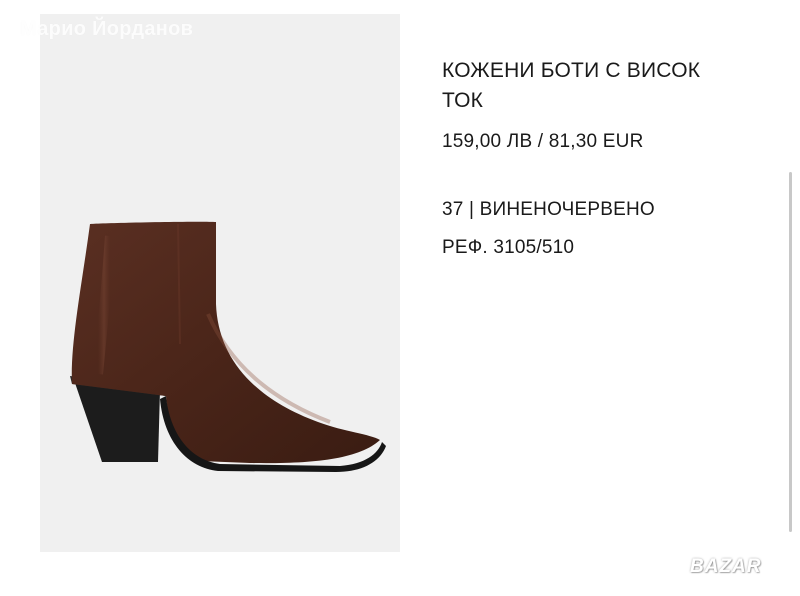 This screenshot has height=596, width=800. I want to click on product-title-line-1: КОЖЕНИ БОТИ С ВИСОК, so click(571, 70).